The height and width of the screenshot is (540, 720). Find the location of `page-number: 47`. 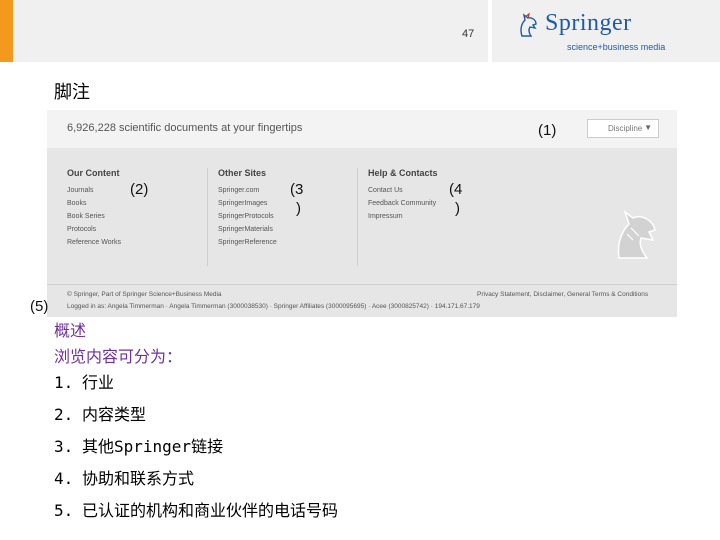

page-number: 47 is located at coordinates (468, 34).